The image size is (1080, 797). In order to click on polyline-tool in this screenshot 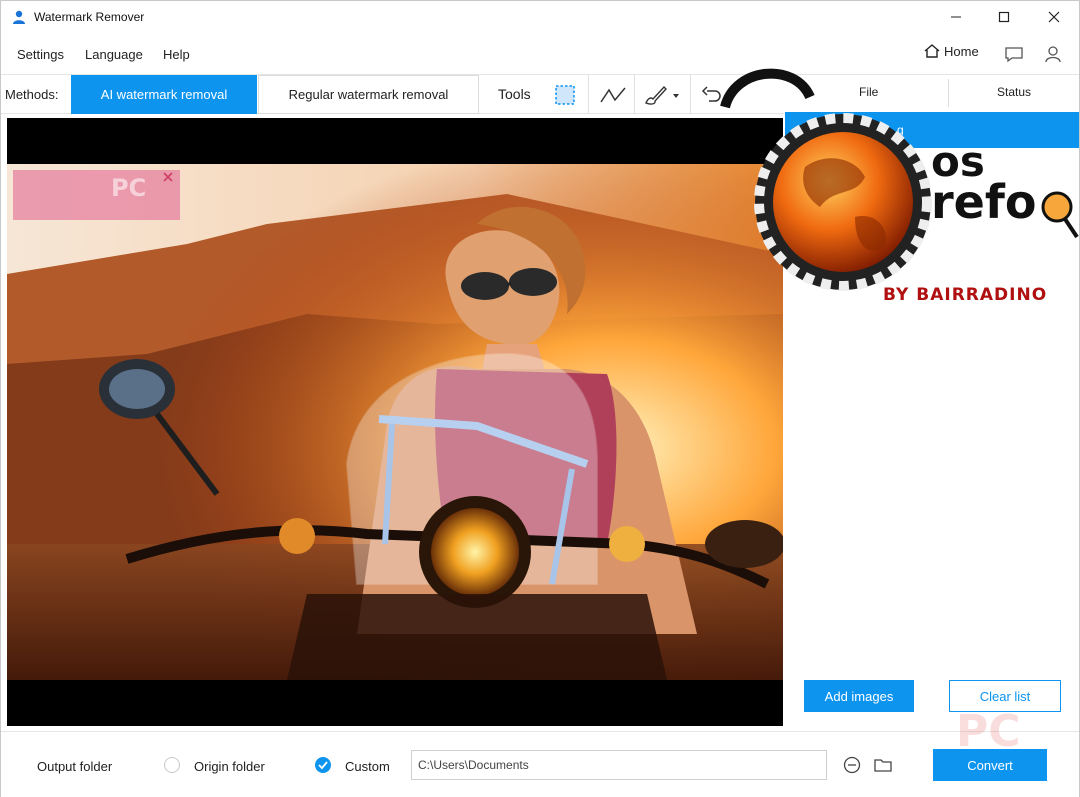, I will do `click(613, 95)`.